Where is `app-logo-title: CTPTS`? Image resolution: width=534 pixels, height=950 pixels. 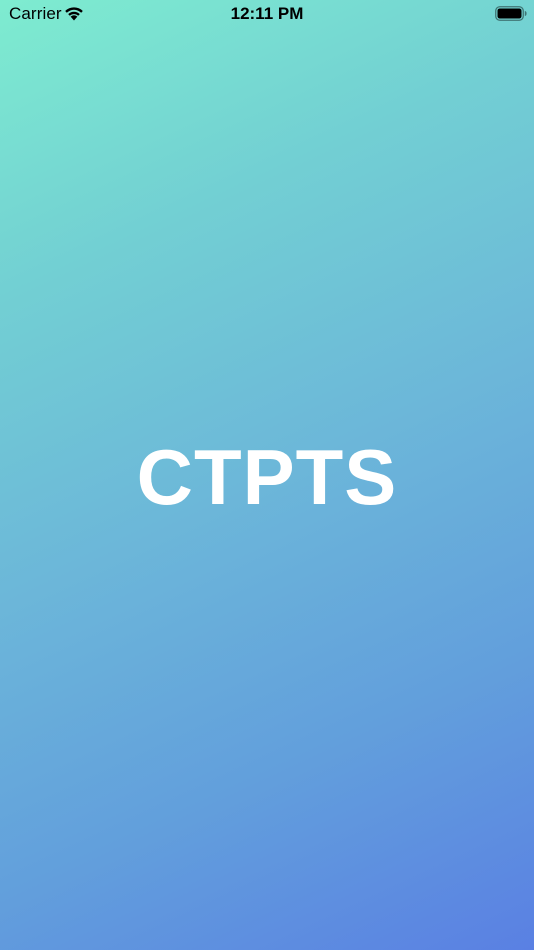
app-logo-title: CTPTS is located at coordinates (267, 477).